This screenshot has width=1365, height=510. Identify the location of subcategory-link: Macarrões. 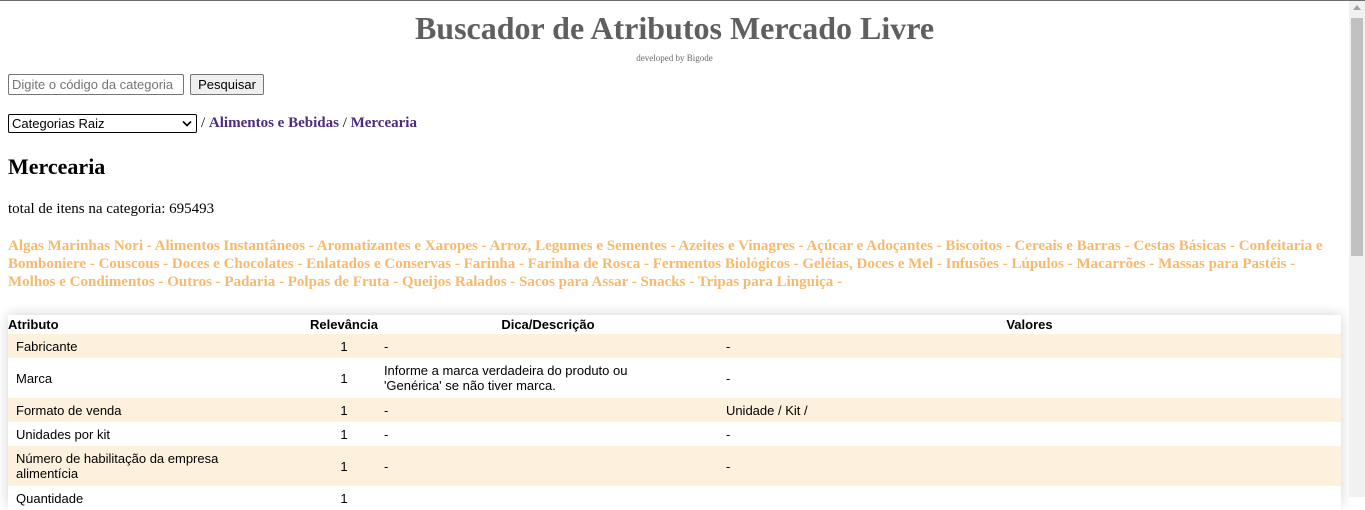
(1111, 264).